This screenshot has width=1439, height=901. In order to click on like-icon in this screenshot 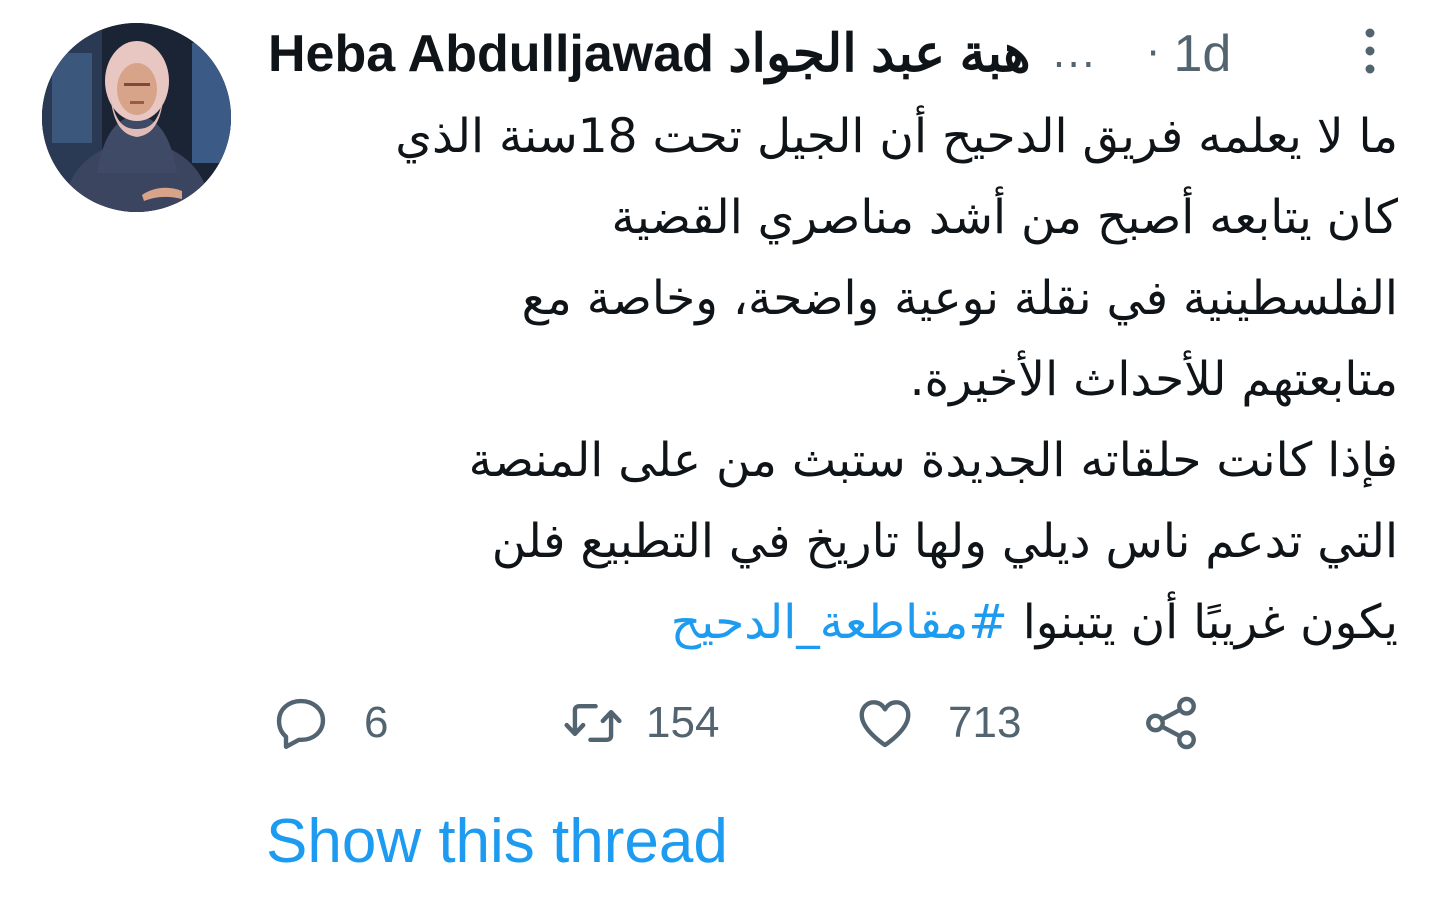, I will do `click(885, 724)`.